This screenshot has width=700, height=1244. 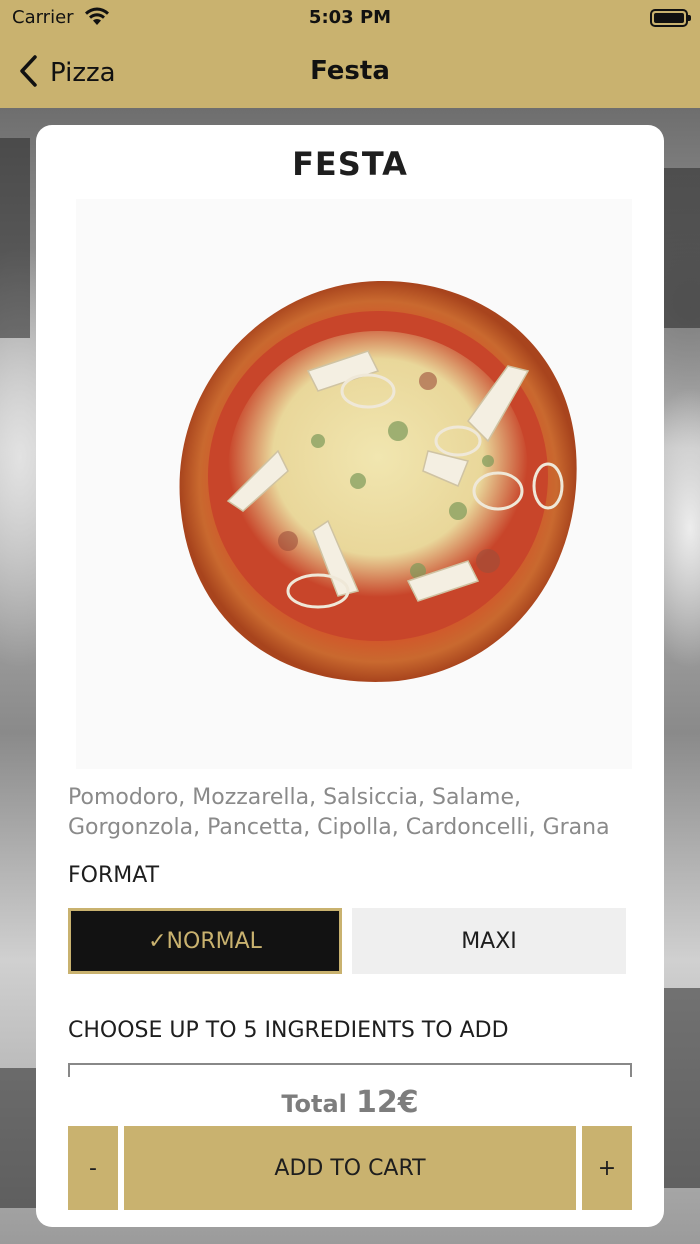 I want to click on navigation-bar: Pizza Festa, so click(x=350, y=72).